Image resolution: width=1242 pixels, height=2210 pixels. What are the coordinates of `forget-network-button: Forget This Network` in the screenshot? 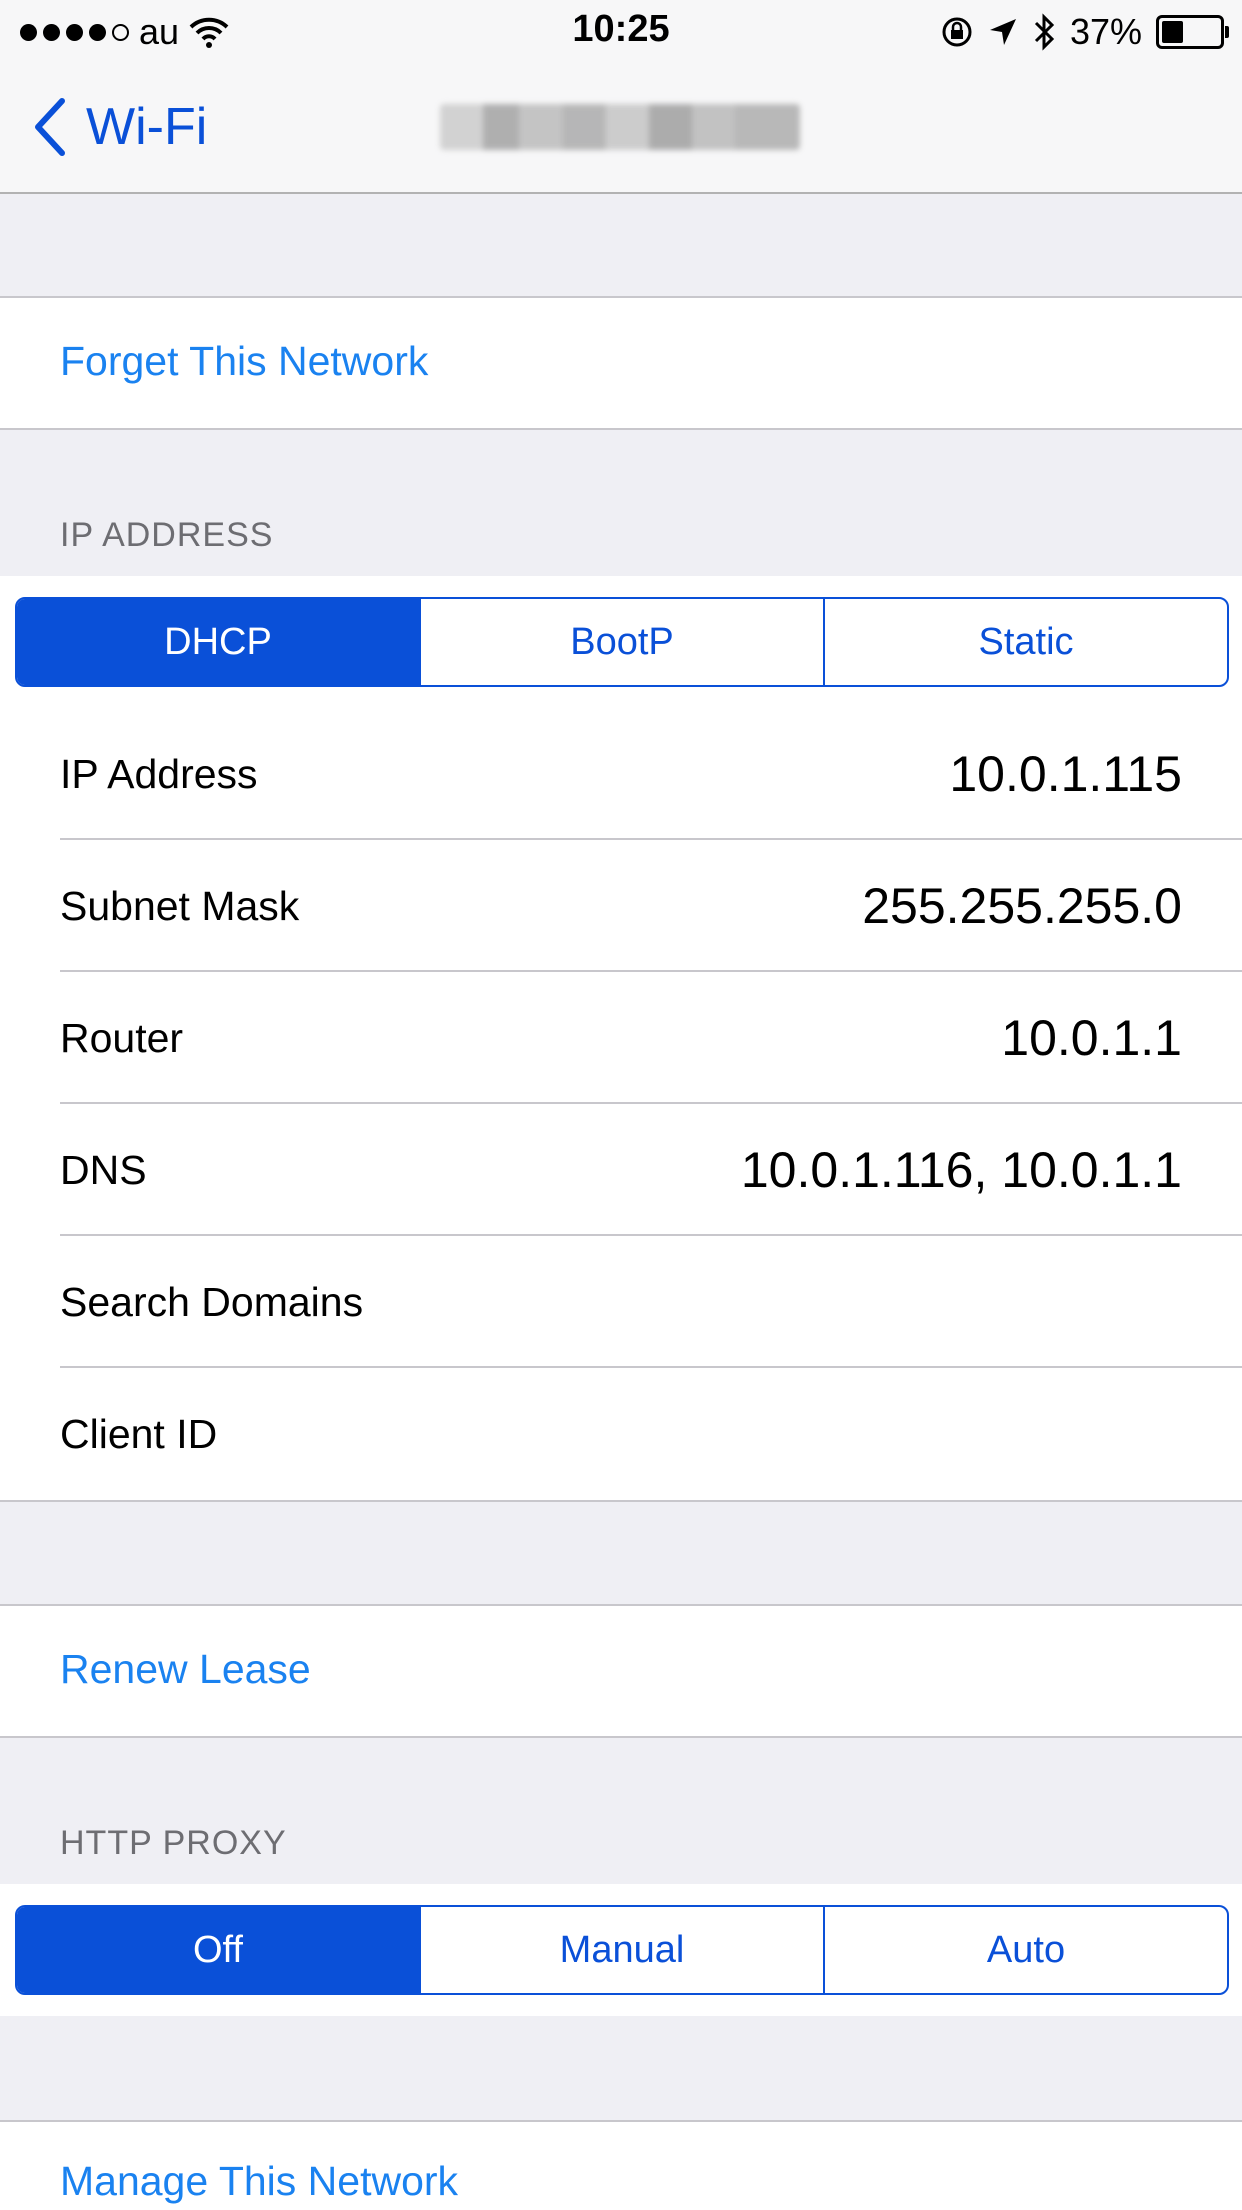 It's located at (244, 361).